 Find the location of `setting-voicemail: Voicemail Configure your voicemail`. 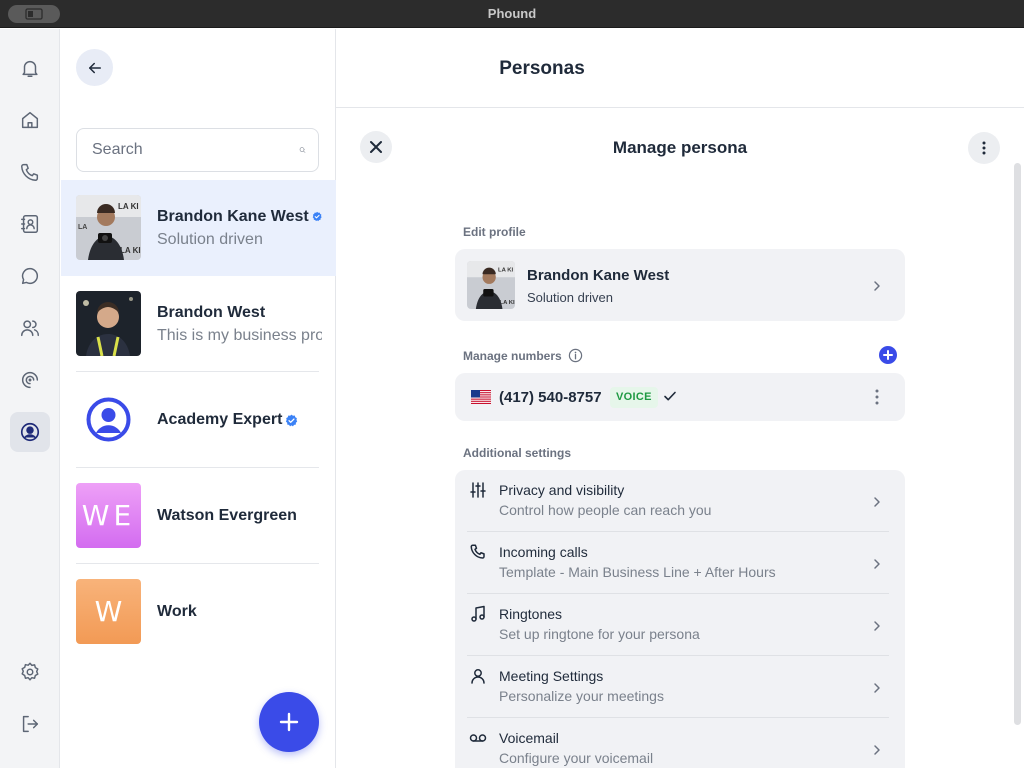

setting-voicemail: Voicemail Configure your voicemail is located at coordinates (680, 743).